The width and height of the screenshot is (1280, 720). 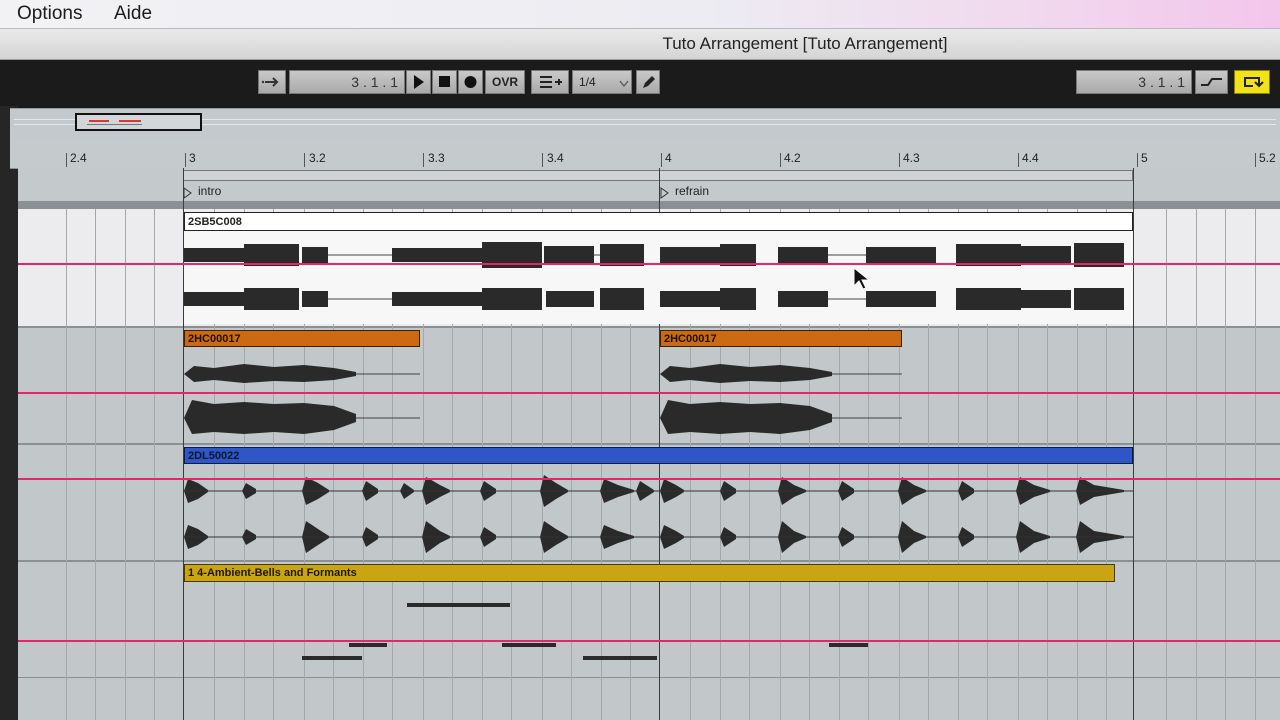 What do you see at coordinates (645, 153) in the screenshot?
I see `beat-time-ruler` at bounding box center [645, 153].